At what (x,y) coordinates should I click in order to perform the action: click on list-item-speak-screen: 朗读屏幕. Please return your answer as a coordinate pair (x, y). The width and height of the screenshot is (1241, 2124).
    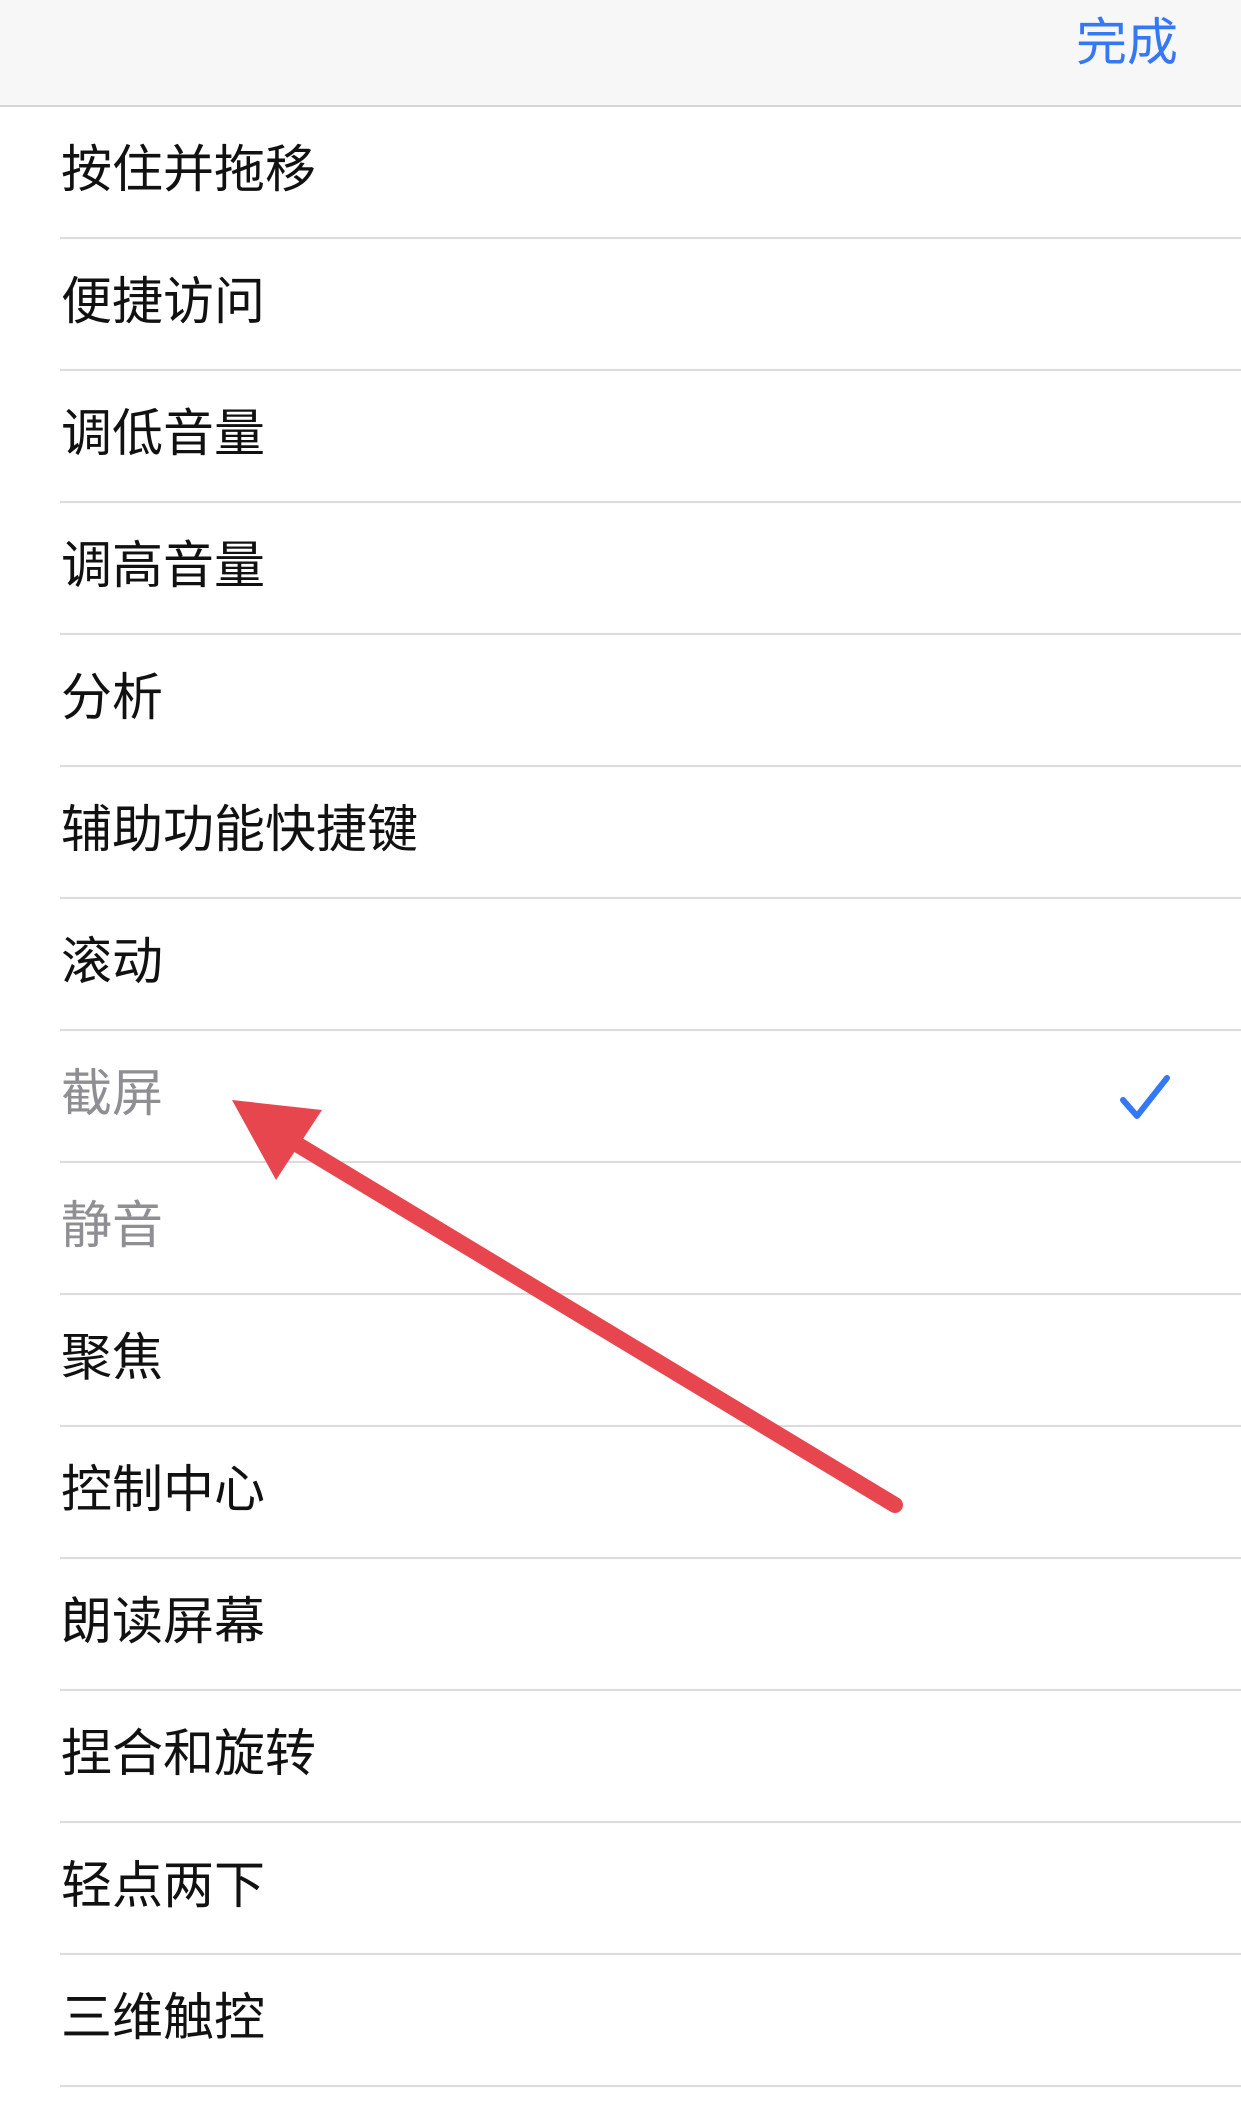
    Looking at the image, I should click on (620, 1625).